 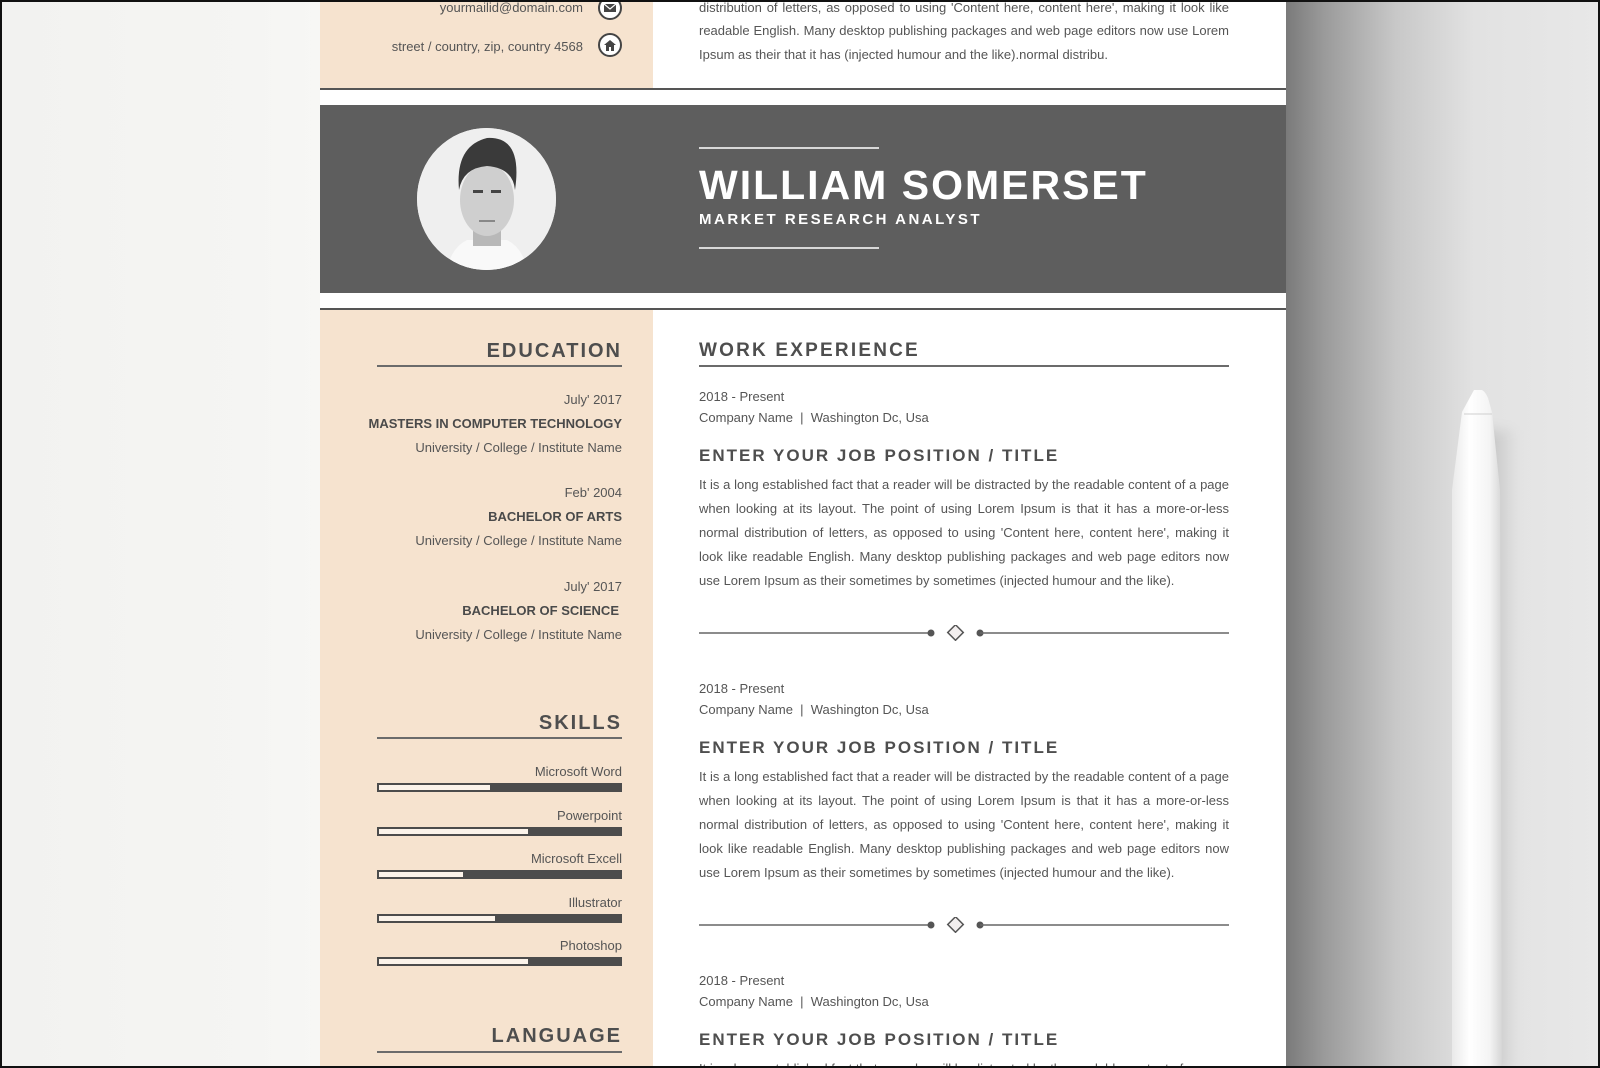 I want to click on education-degree: BACHELOR OF SCIENCE, so click(x=540, y=610).